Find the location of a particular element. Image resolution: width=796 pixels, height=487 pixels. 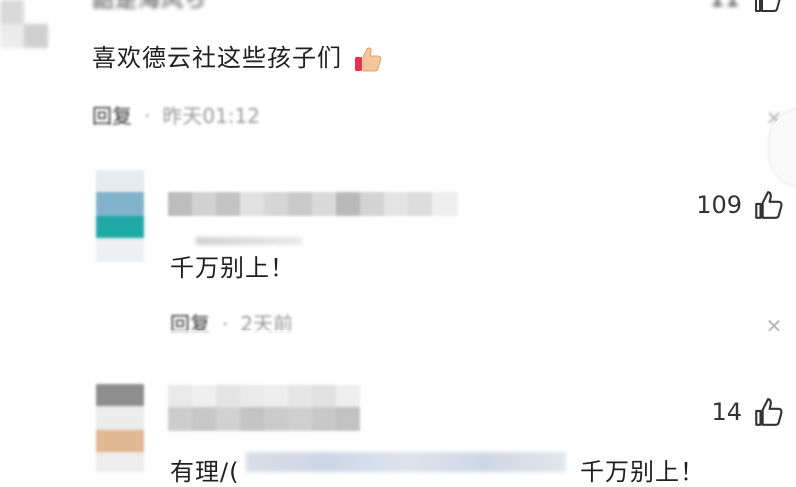

top-avatar is located at coordinates (25, 24).